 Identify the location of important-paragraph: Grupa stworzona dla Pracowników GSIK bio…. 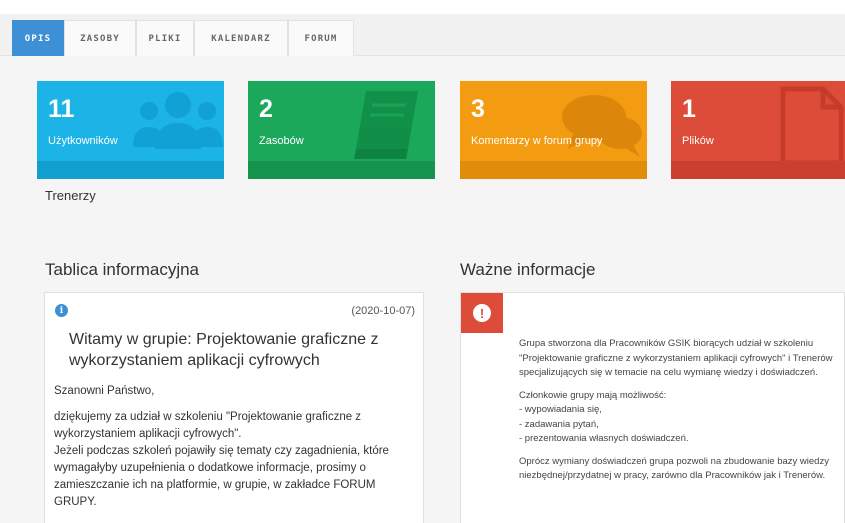
(676, 358).